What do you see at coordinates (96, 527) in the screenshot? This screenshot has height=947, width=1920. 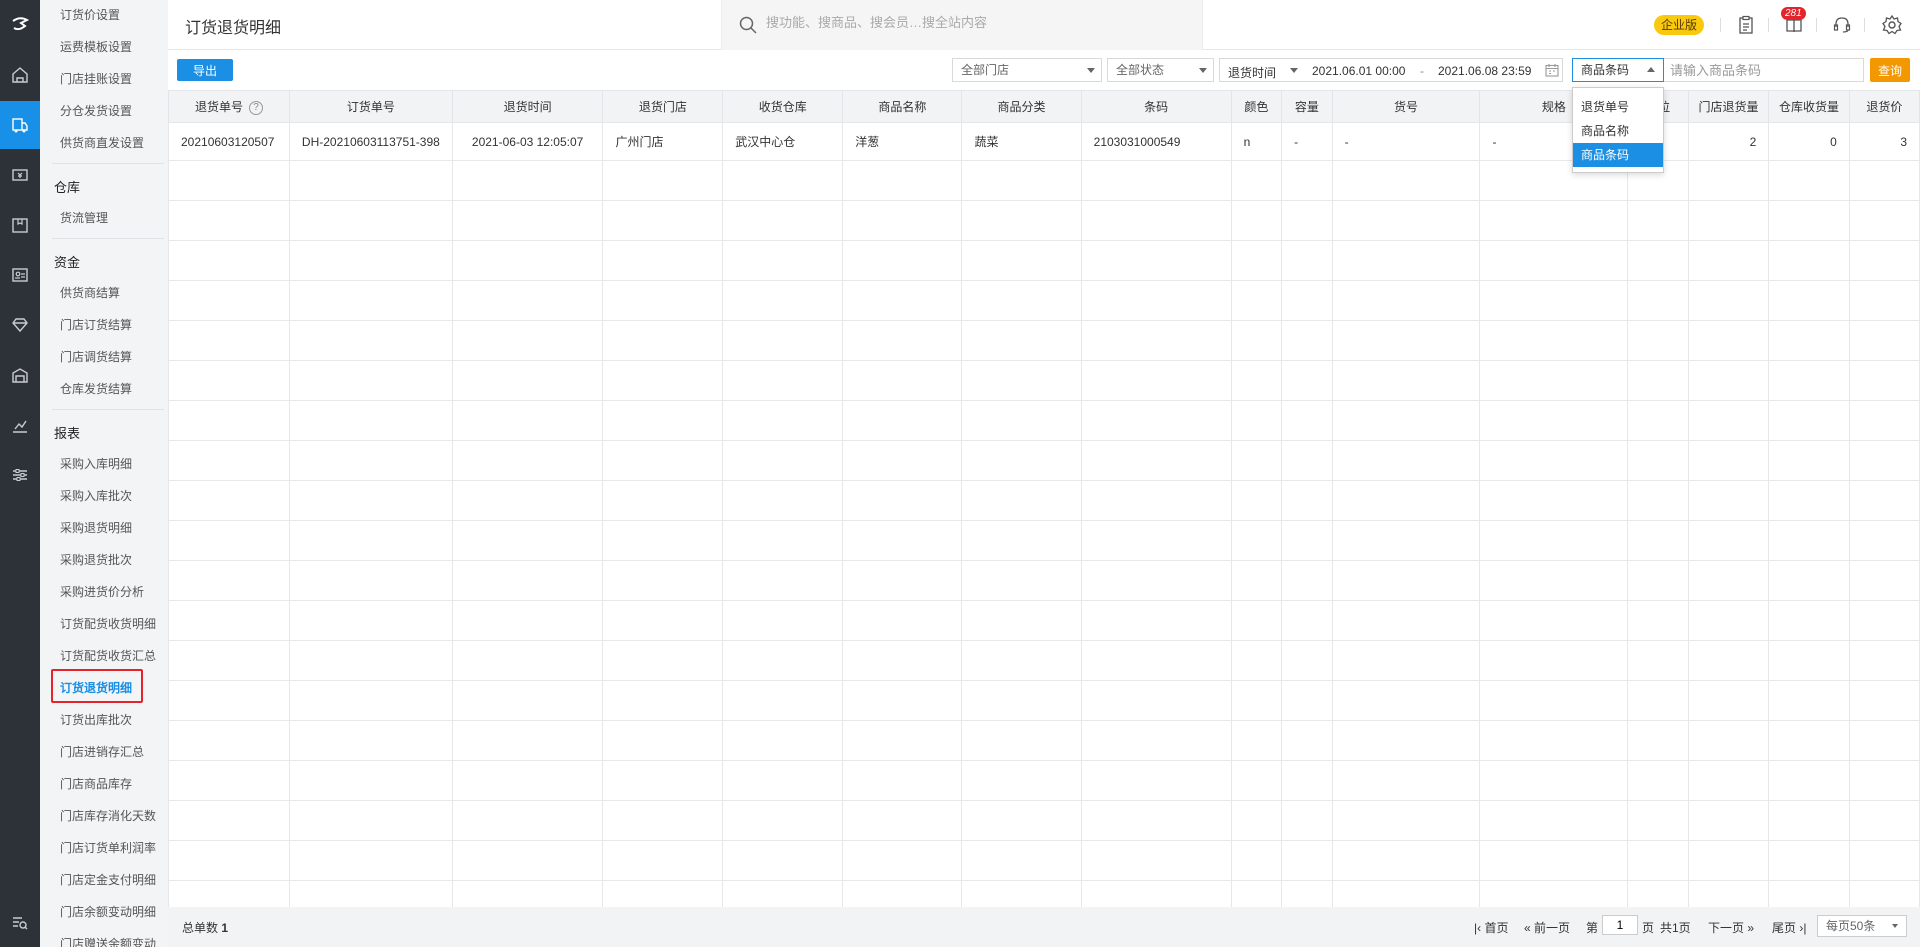 I see `nav-item: 采购退货明细` at bounding box center [96, 527].